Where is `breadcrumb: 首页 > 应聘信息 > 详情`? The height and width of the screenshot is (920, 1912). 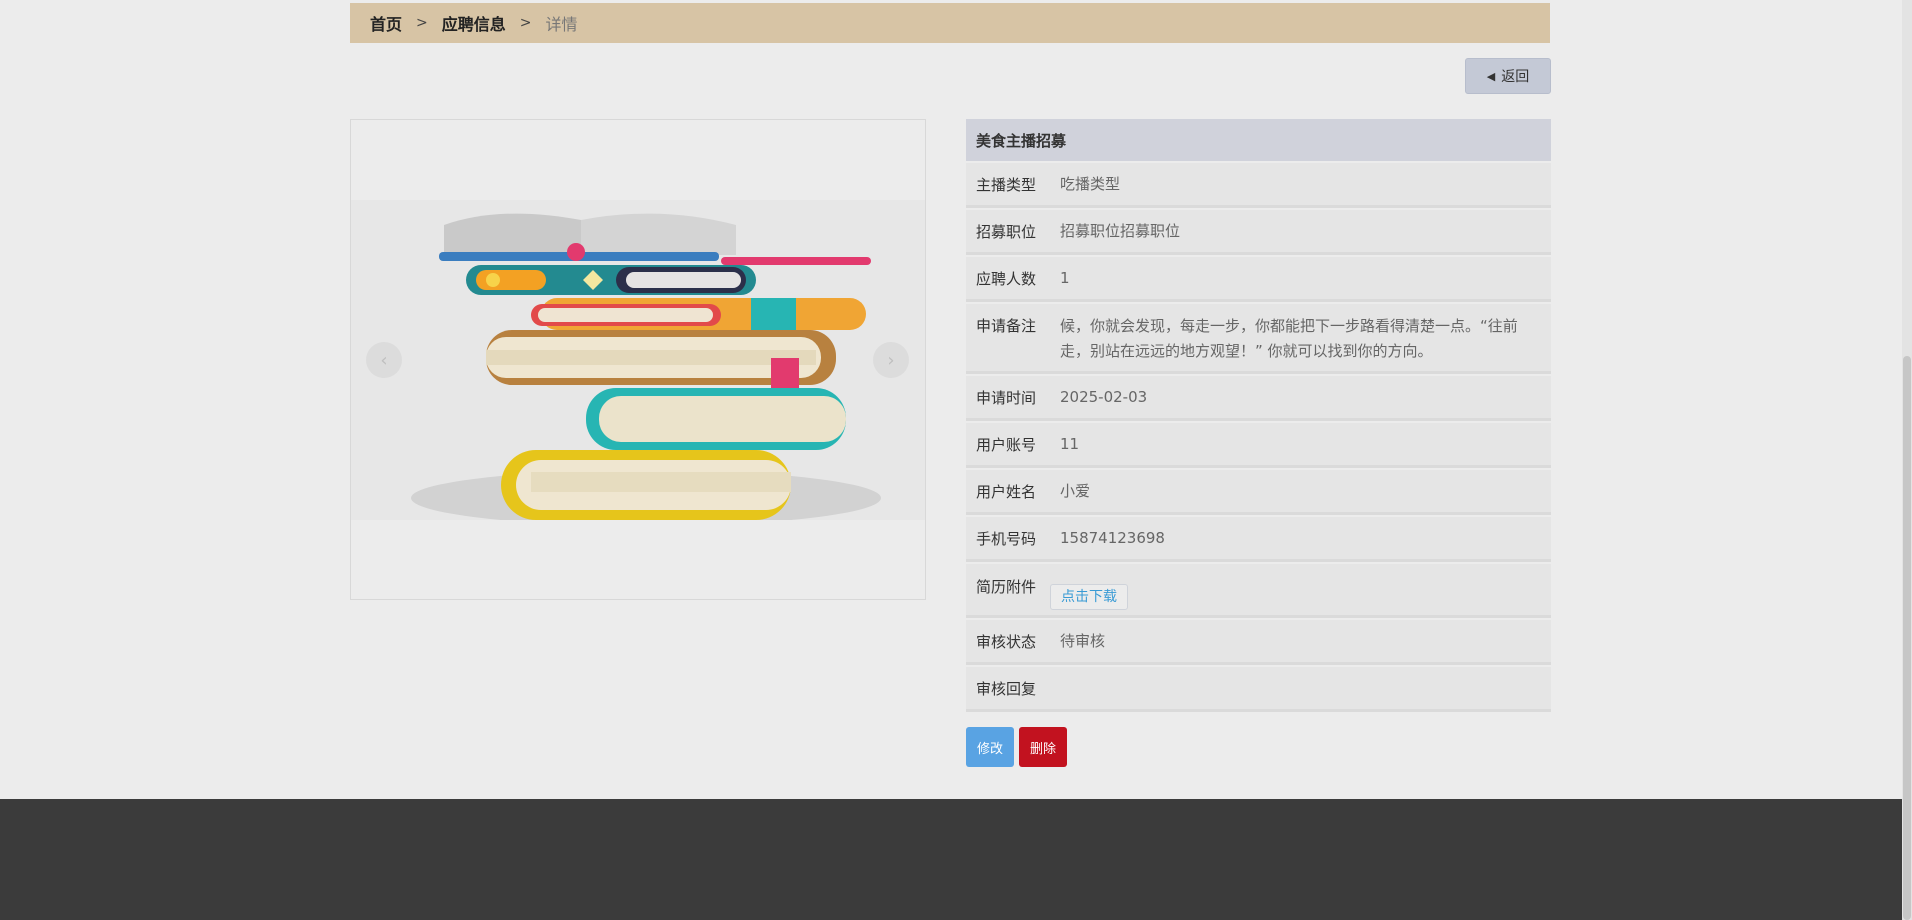 breadcrumb: 首页 > 应聘信息 > 详情 is located at coordinates (950, 23).